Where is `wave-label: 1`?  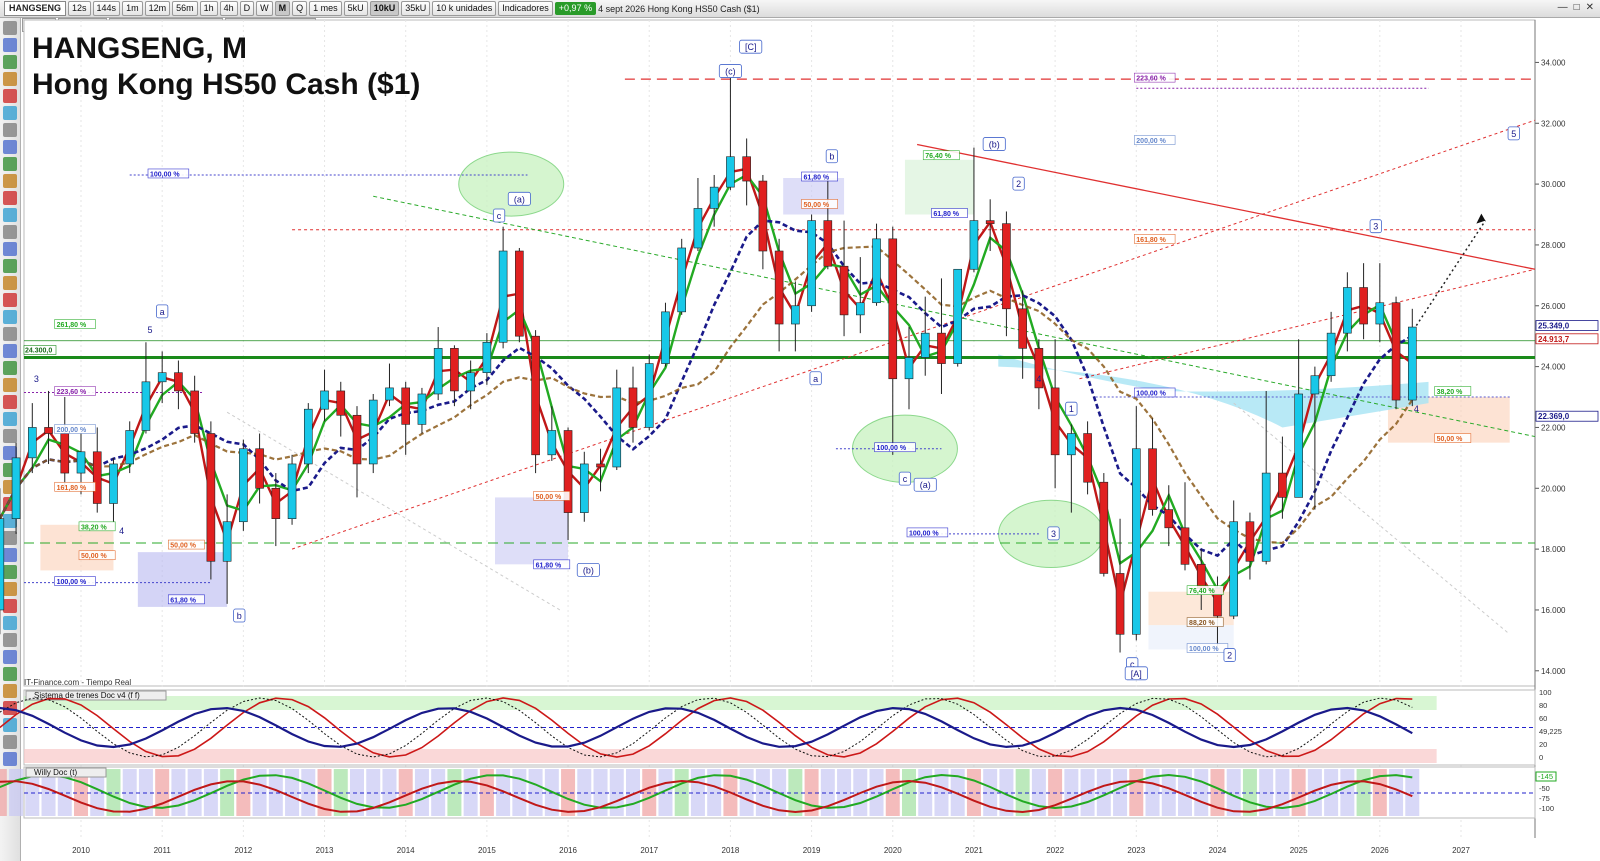 wave-label: 1 is located at coordinates (1071, 409).